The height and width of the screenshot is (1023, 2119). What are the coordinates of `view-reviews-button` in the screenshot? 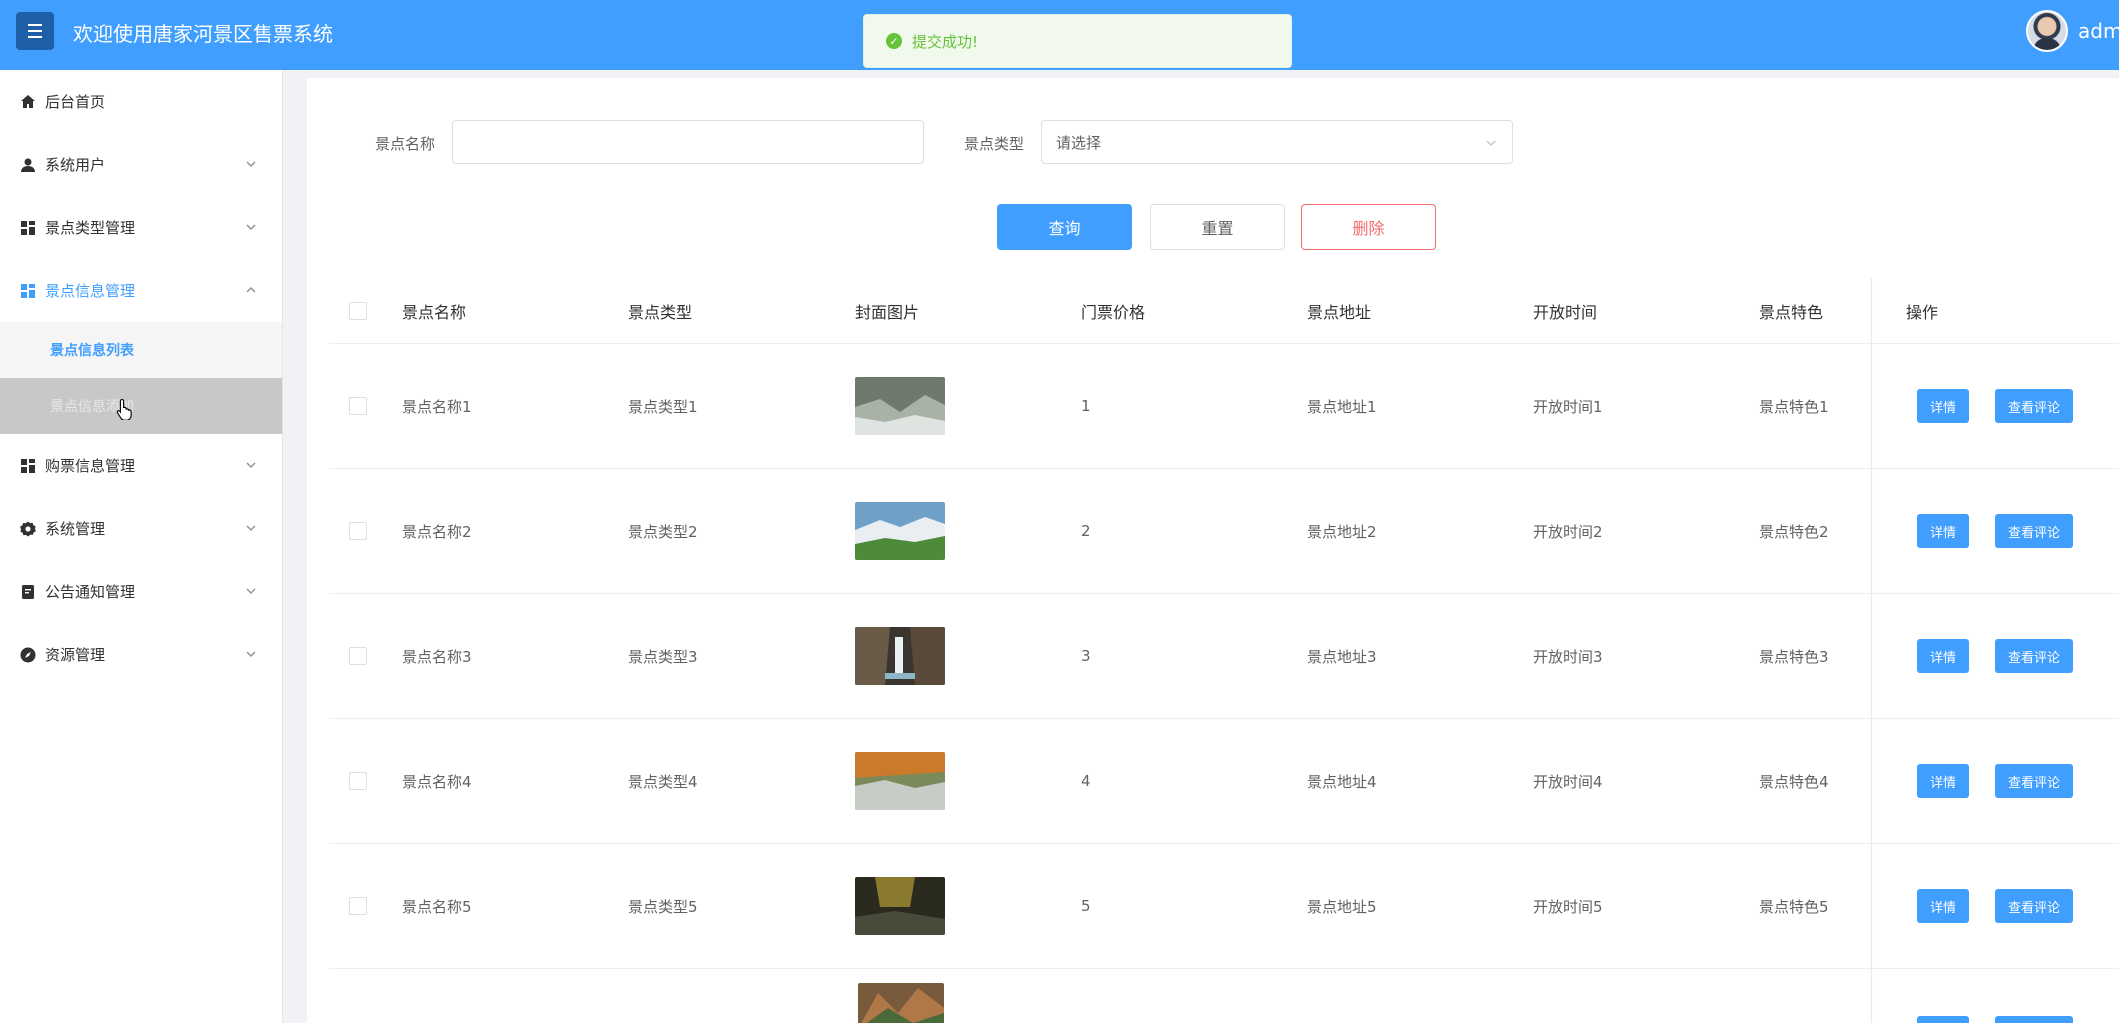 It's located at (2034, 1019).